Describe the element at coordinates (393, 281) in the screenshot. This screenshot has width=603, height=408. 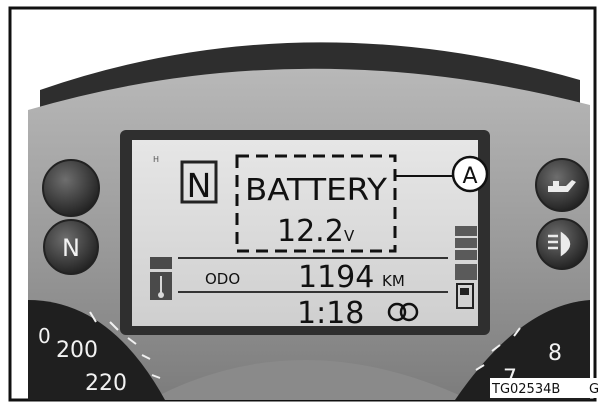
I see `odometer-unit: KM` at that location.